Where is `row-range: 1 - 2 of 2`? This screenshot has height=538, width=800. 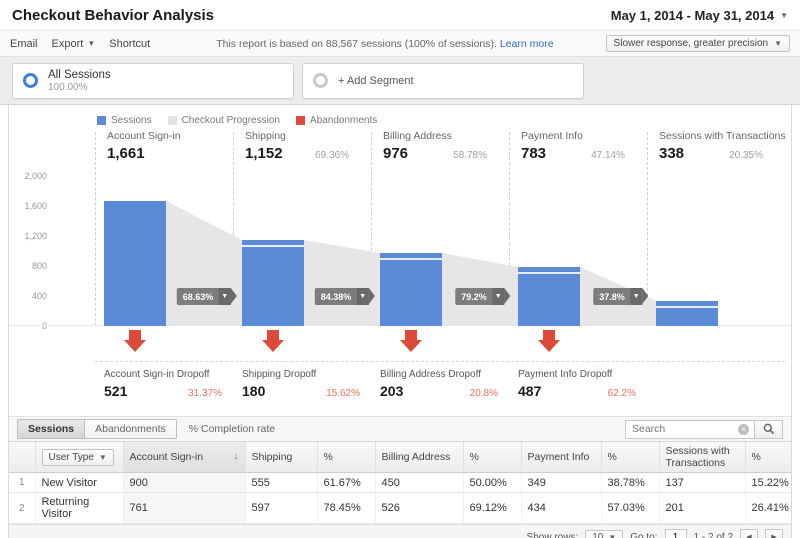
row-range: 1 - 2 of 2 is located at coordinates (713, 534).